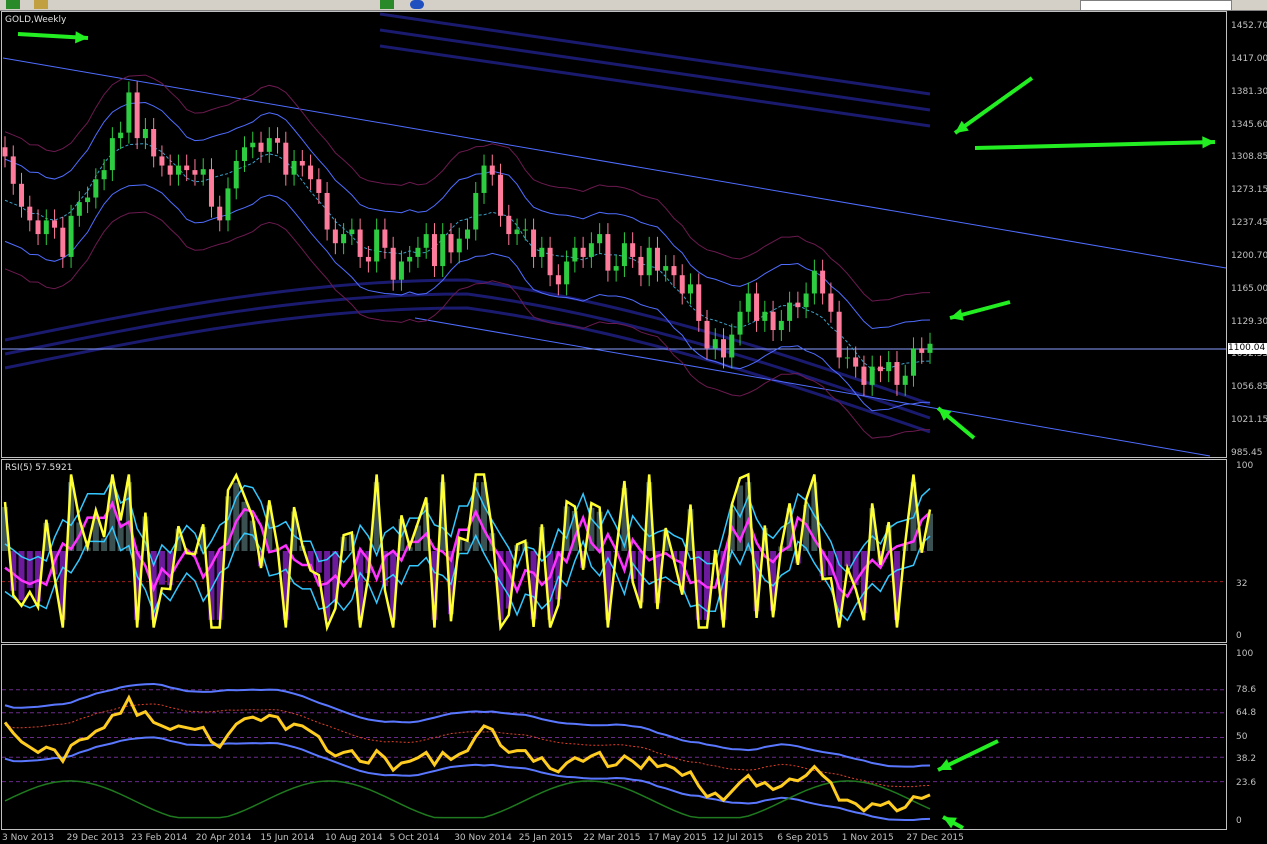 The image size is (1267, 844). Describe the element at coordinates (1239, 636) in the screenshot. I see `rsi-tick: 0` at that location.